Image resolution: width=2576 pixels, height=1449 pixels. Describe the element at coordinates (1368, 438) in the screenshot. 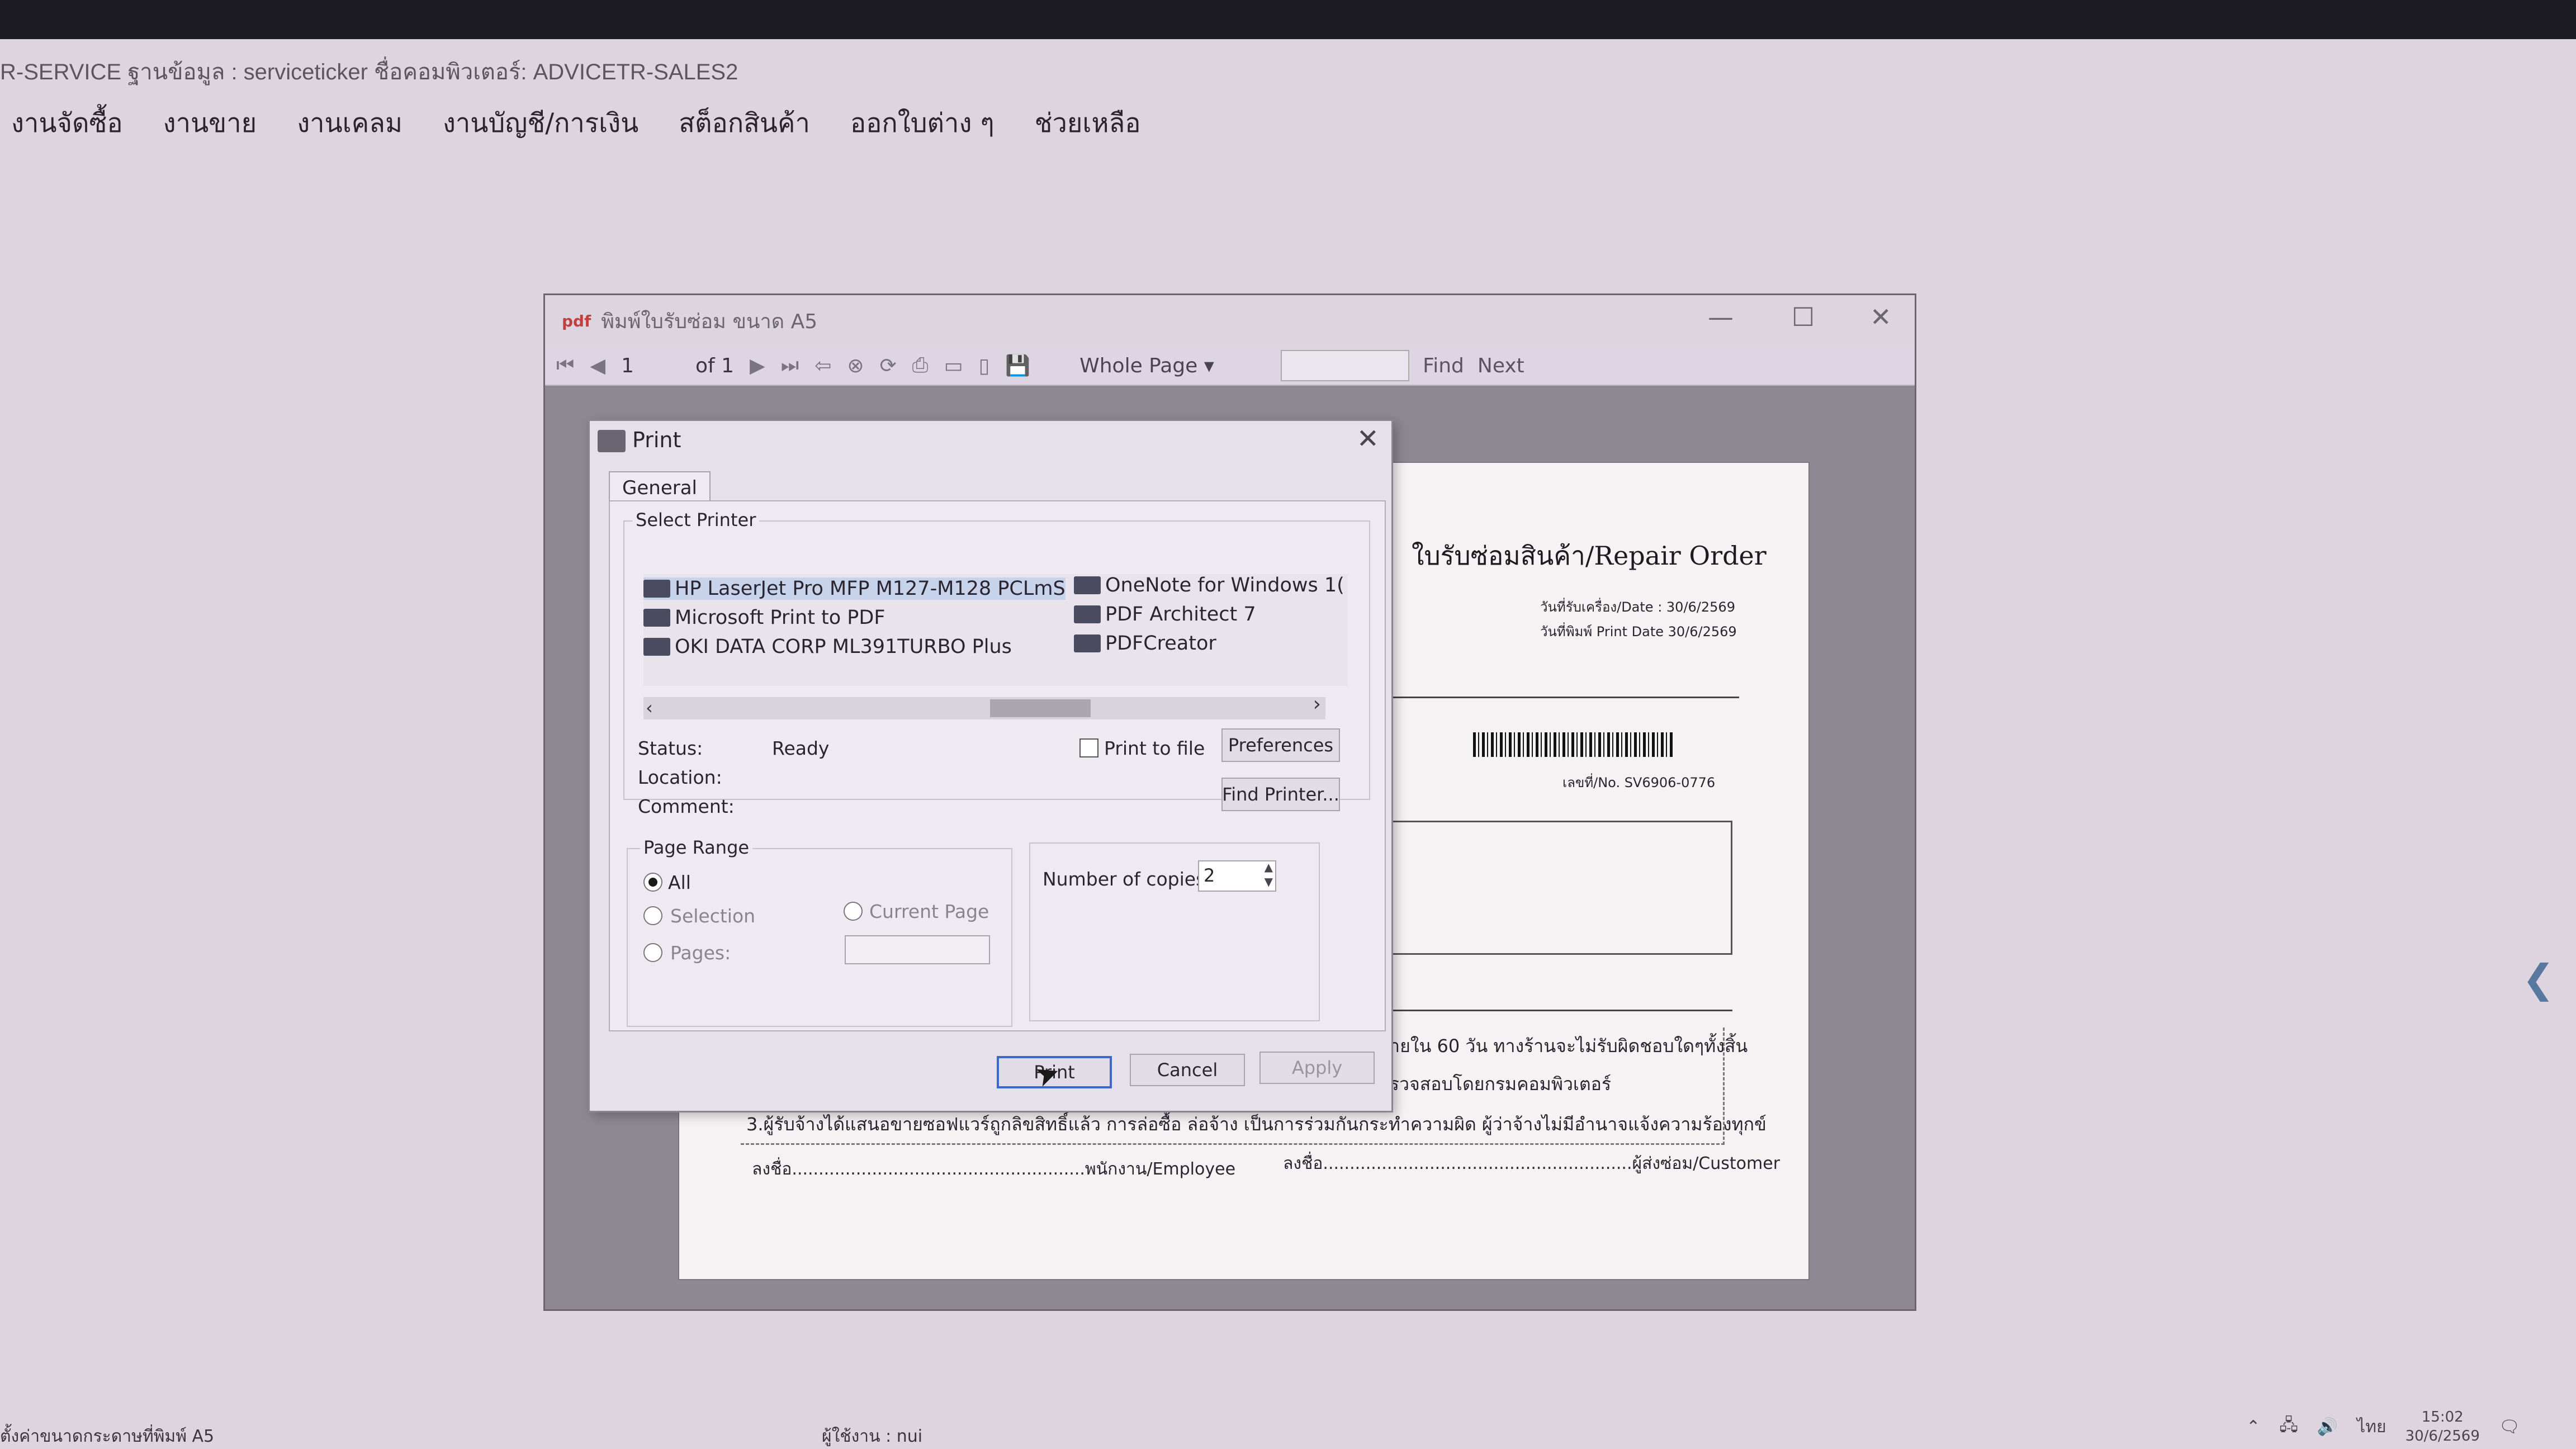

I see `close-icon: ✕` at that location.